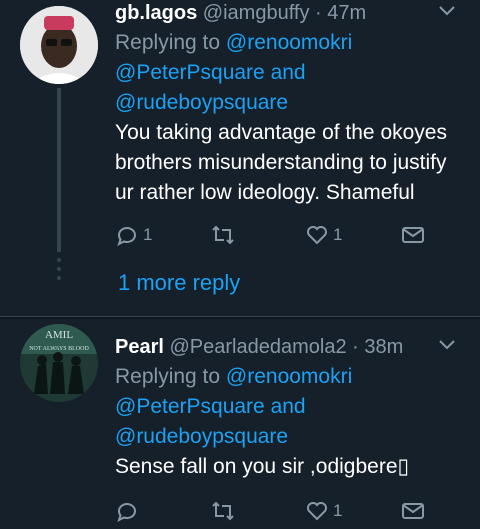 This screenshot has width=480, height=529. Describe the element at coordinates (139, 347) in the screenshot. I see `display-name: Pearl` at that location.